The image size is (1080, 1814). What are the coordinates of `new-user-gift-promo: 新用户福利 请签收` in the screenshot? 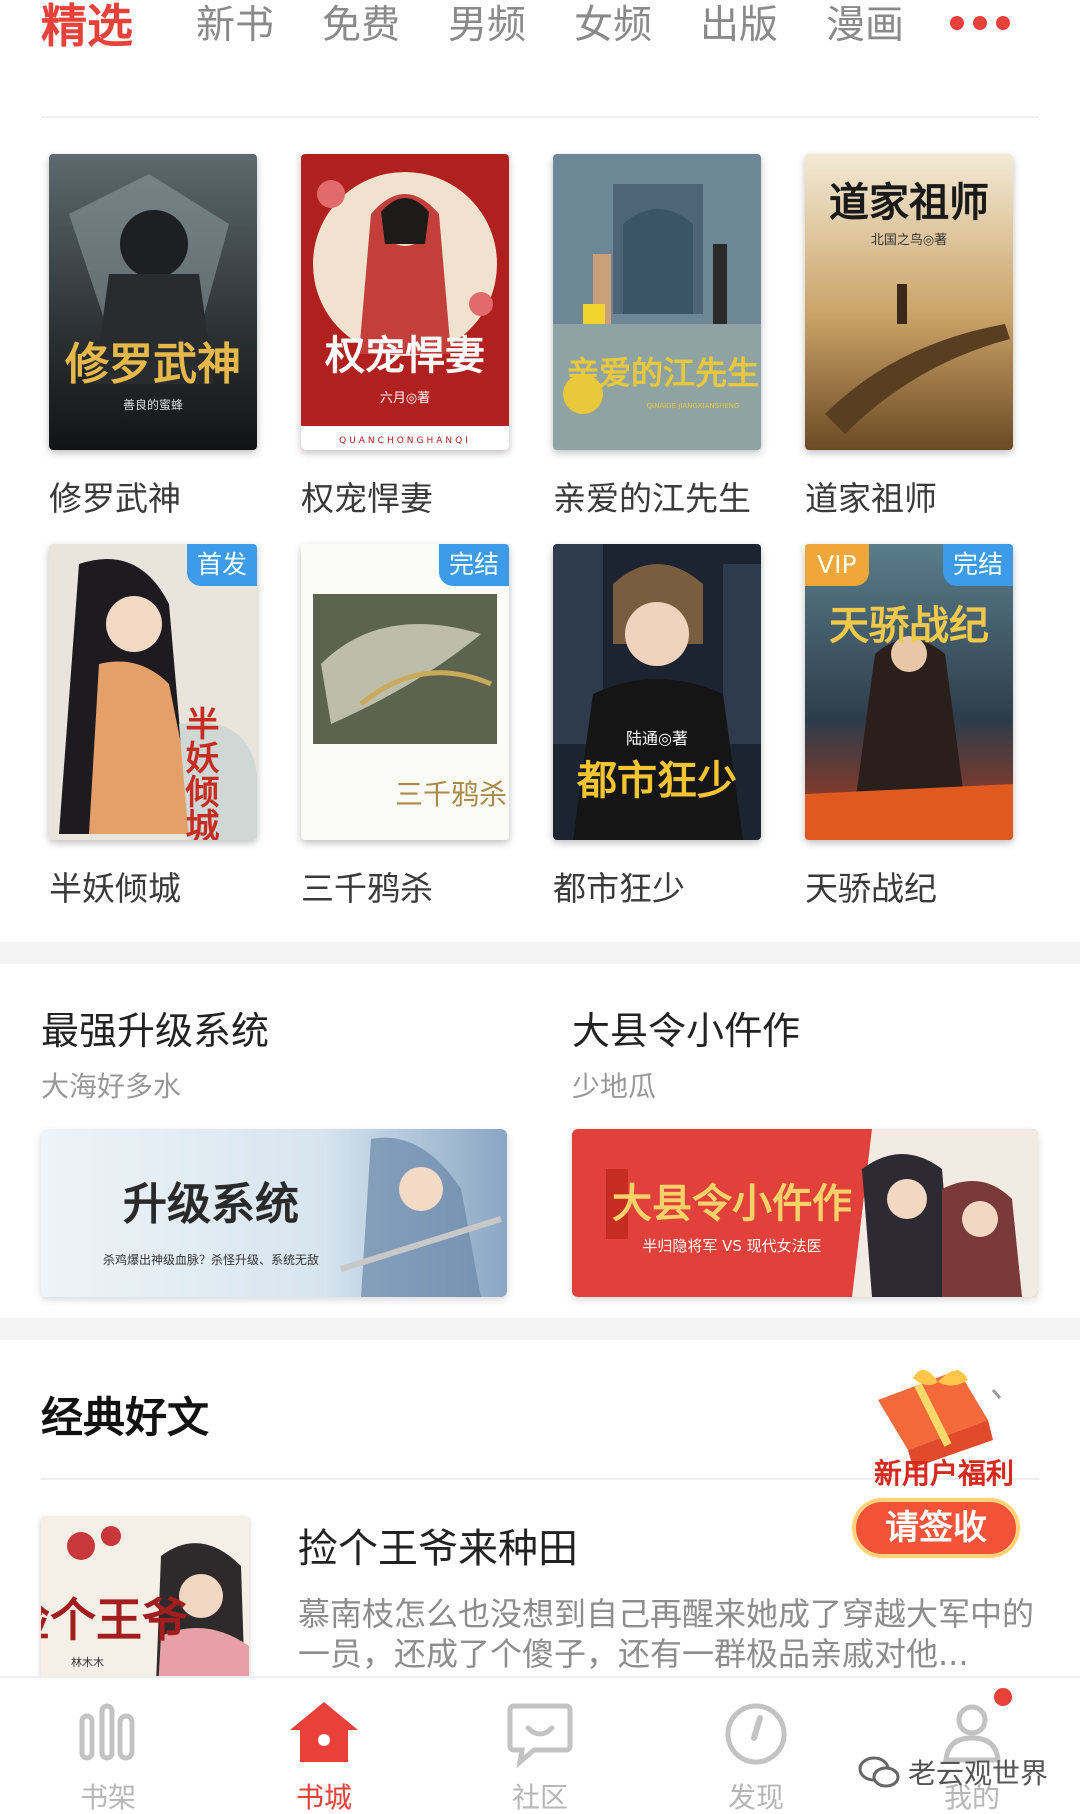 It's located at (935, 1462).